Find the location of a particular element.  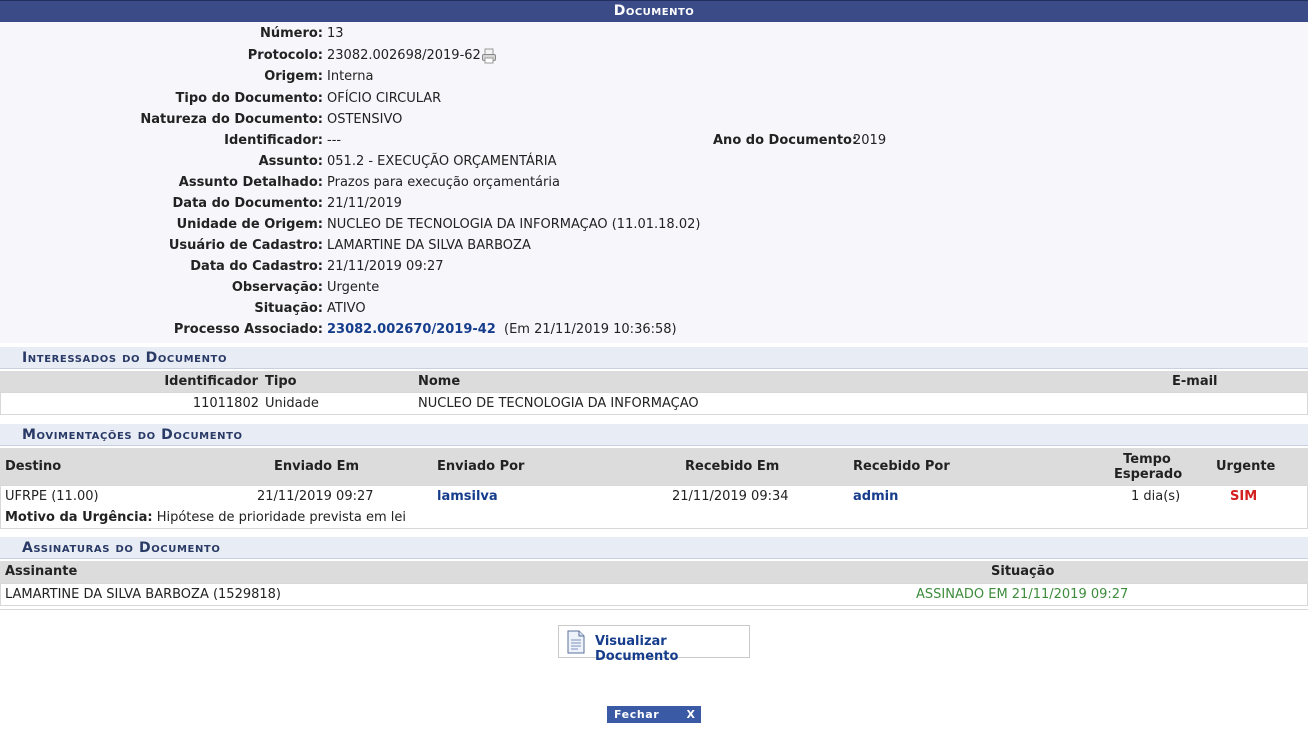

field-value: OFÍCIO CIRCULAR is located at coordinates (384, 98).